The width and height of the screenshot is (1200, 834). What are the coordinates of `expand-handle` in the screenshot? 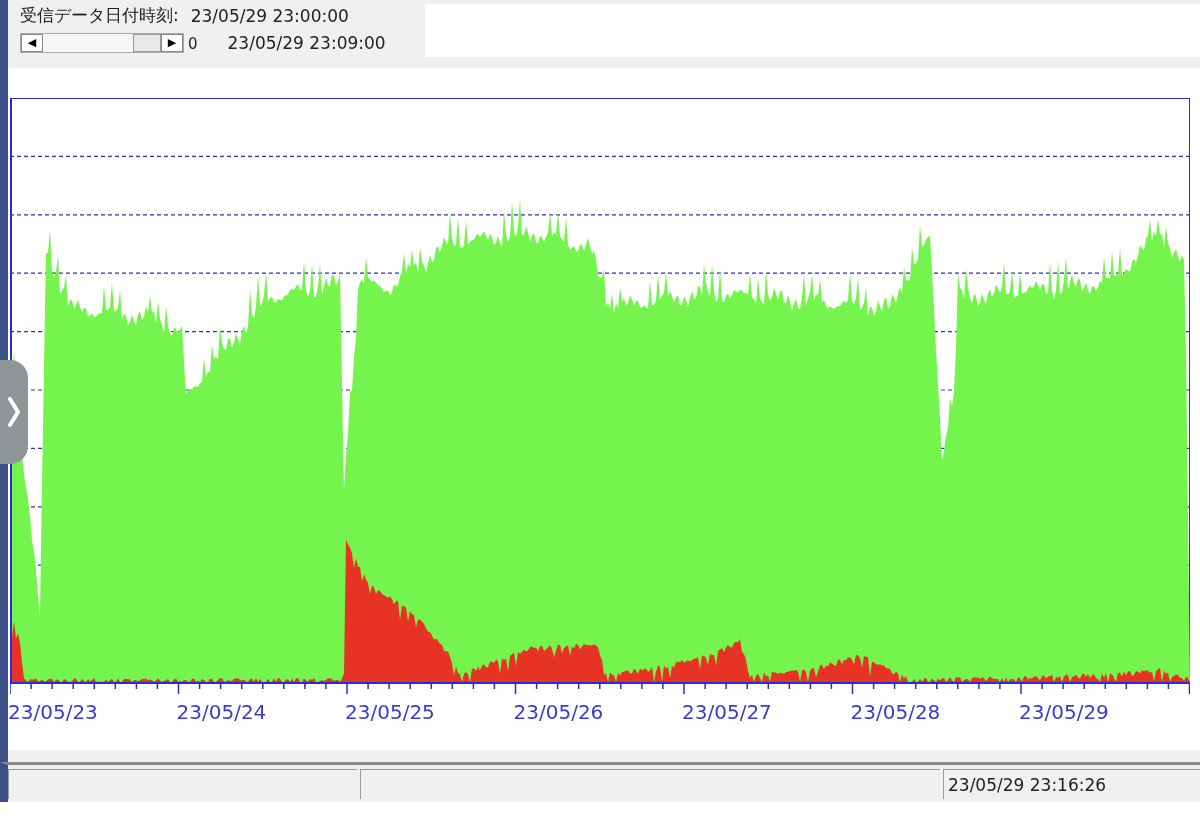 It's located at (14, 412).